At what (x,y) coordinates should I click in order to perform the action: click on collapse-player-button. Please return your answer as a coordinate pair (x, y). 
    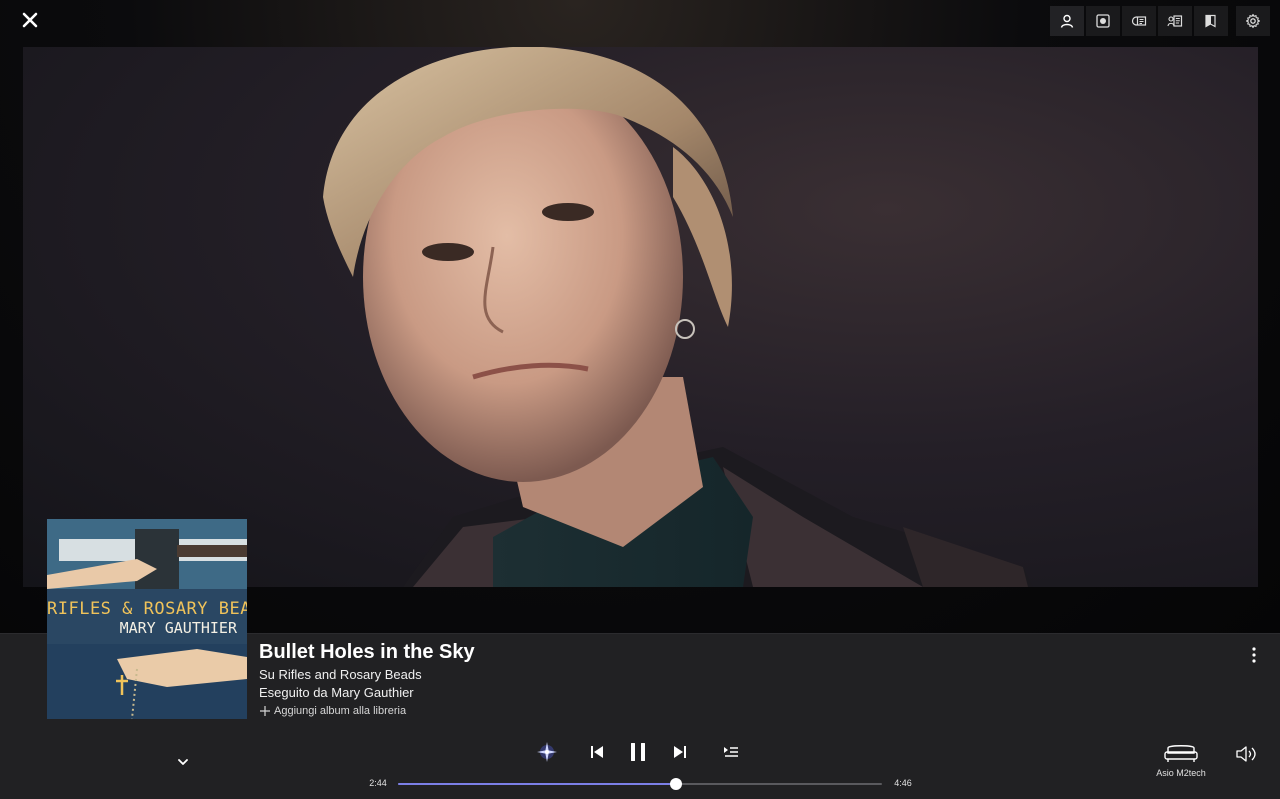
    Looking at the image, I should click on (183, 762).